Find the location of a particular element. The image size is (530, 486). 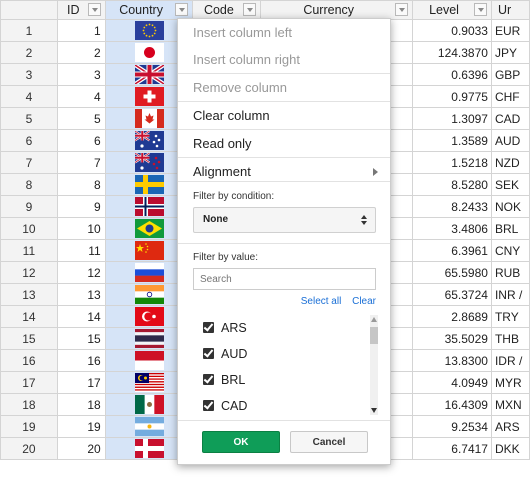

scroll-up-icon is located at coordinates (374, 319).